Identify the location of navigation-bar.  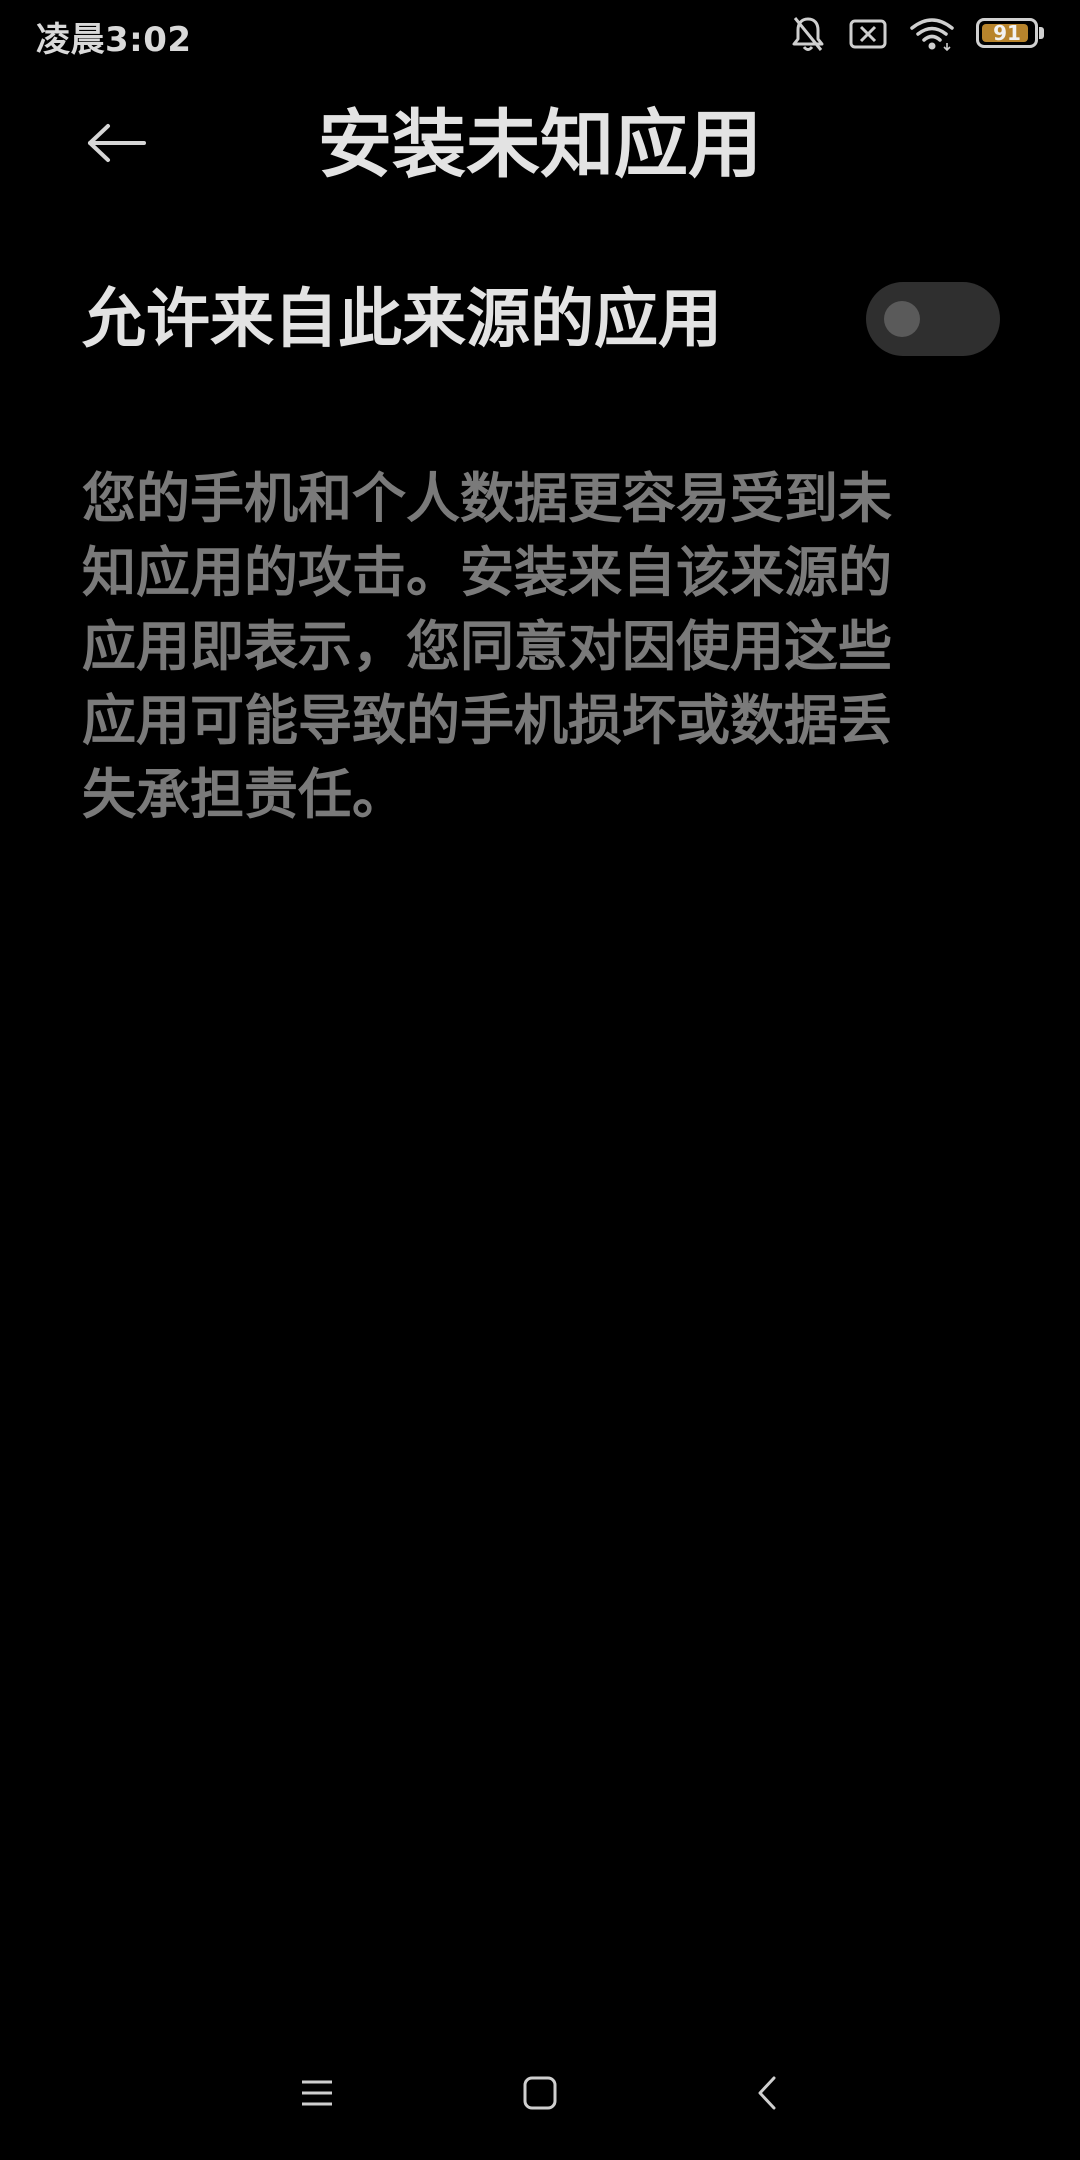
(540, 2095).